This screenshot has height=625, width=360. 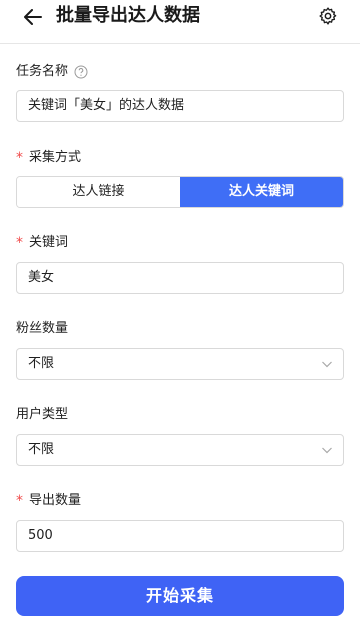 I want to click on question-circle-icon, so click(x=81, y=72).